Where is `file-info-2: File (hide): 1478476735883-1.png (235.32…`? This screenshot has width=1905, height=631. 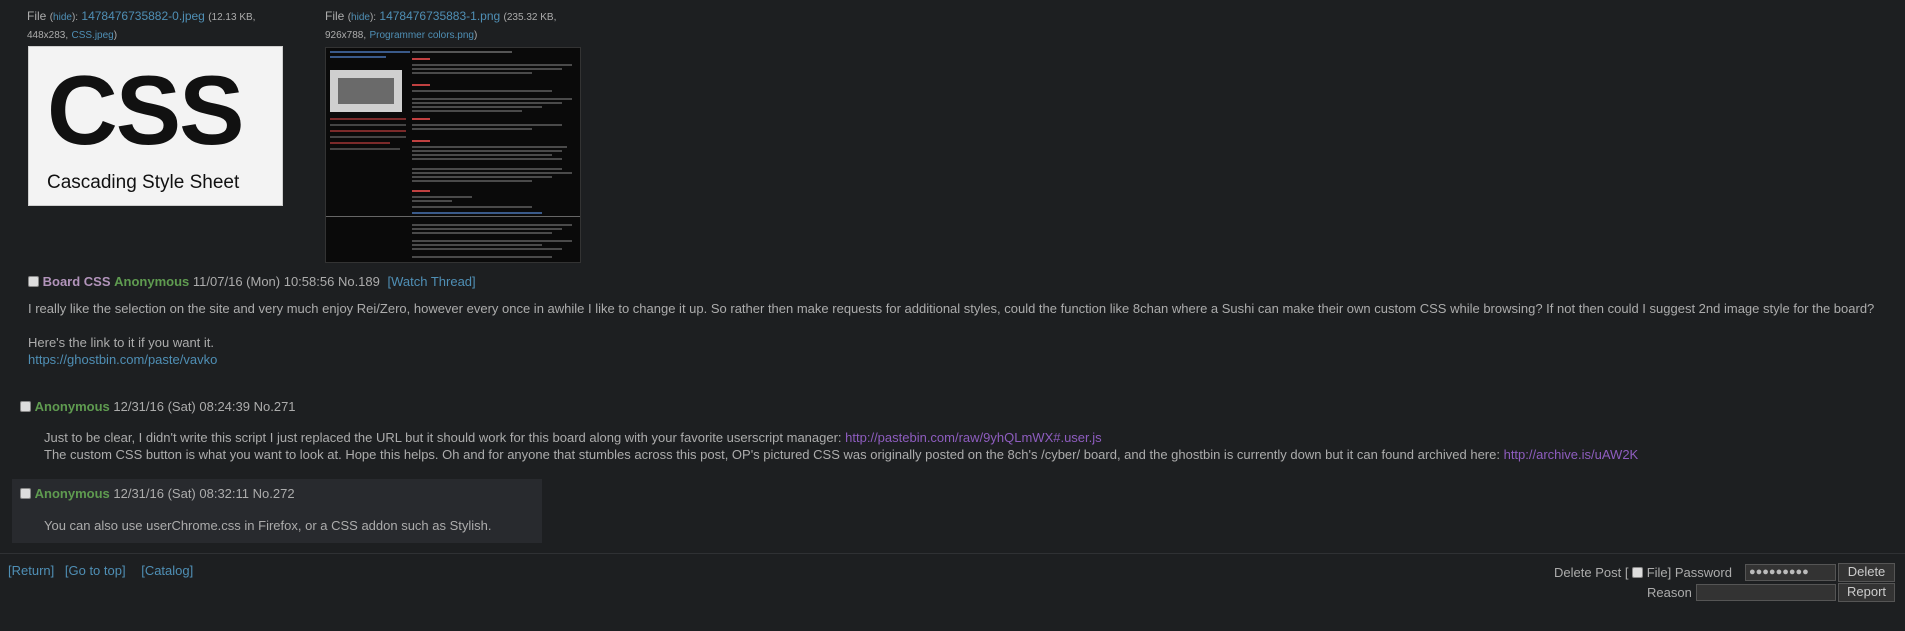
file-info-2: File (hide): 1478476735883-1.png (235.32… is located at coordinates (441, 25).